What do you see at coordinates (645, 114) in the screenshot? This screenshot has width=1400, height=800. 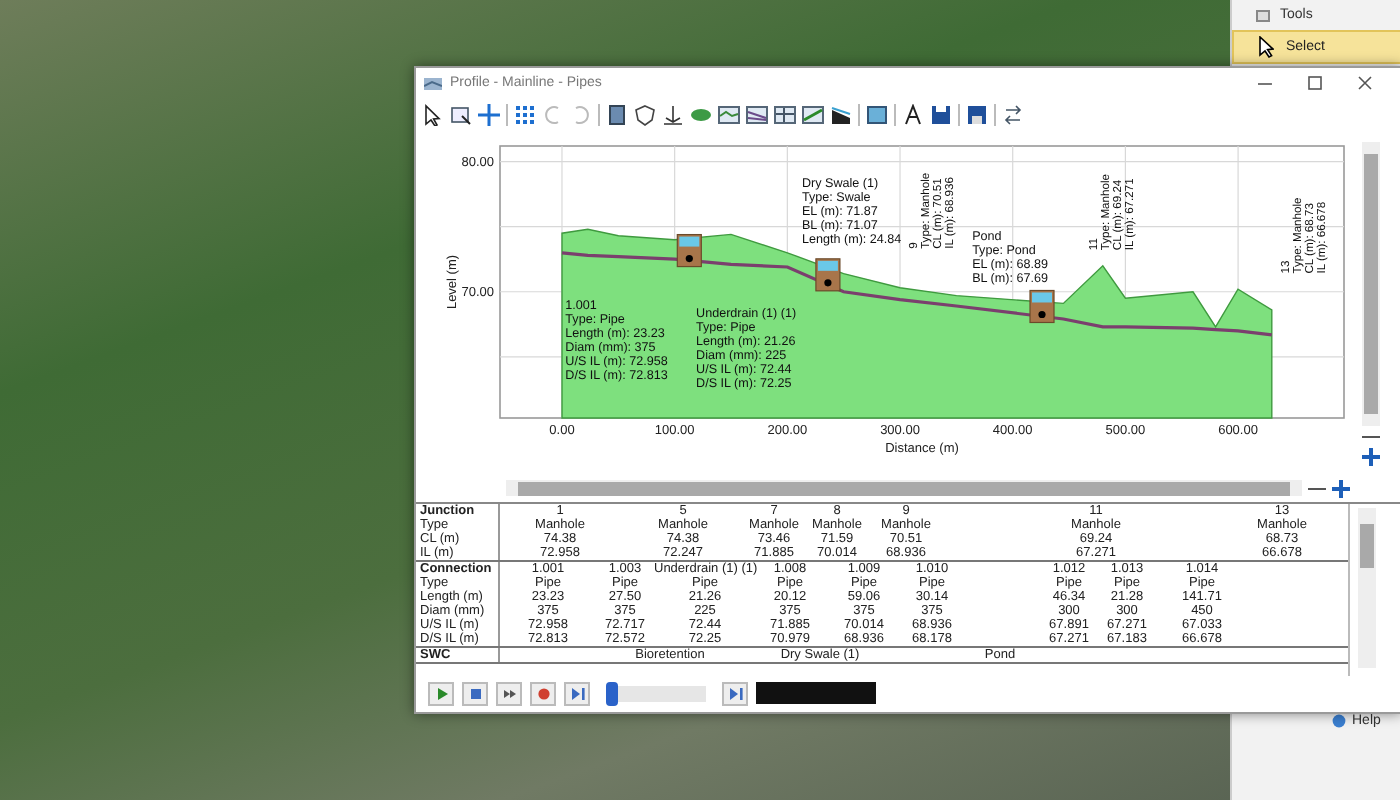 I see `shield-icon` at bounding box center [645, 114].